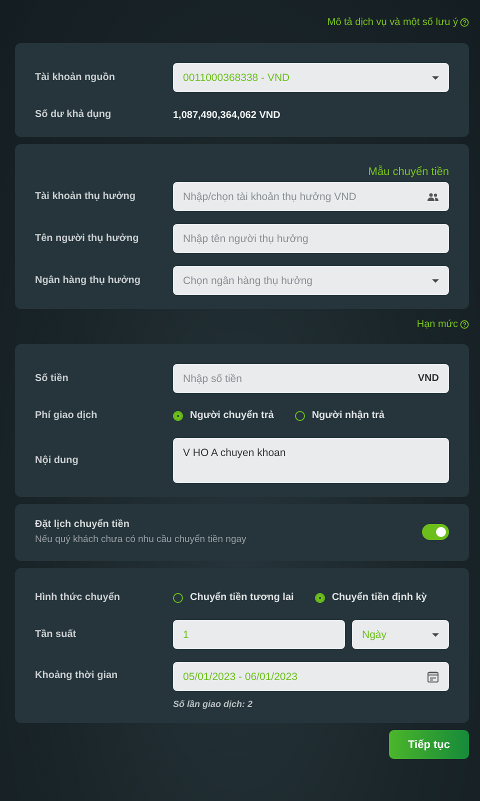 Image resolution: width=480 pixels, height=801 pixels. I want to click on balance-value: 1,087,490,364,062 VND, so click(226, 115).